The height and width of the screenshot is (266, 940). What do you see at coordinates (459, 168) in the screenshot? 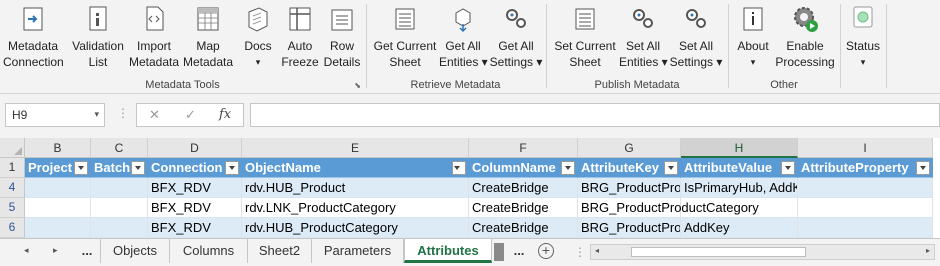
I see `filter-active-icon` at bounding box center [459, 168].